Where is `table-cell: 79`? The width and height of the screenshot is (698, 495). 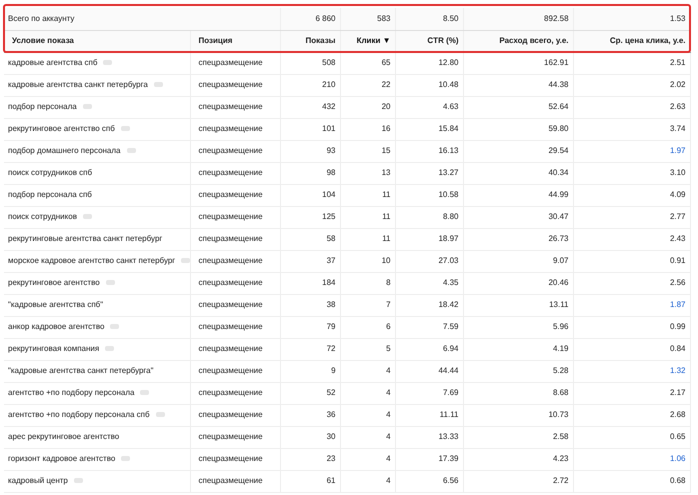
table-cell: 79 is located at coordinates (310, 327).